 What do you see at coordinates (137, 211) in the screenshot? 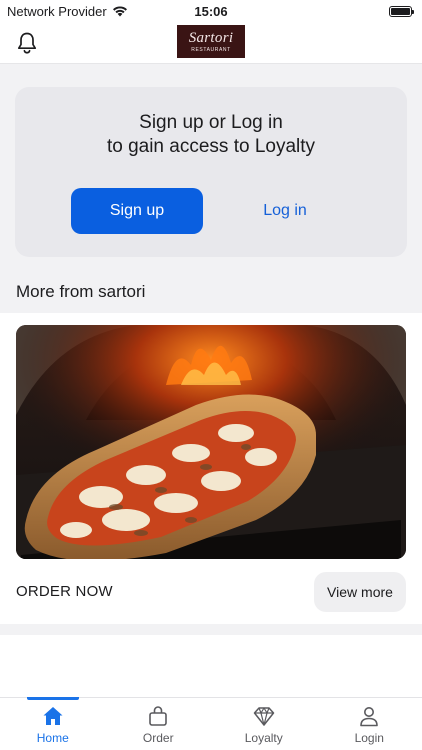
I see `signup-button: Sign up` at bounding box center [137, 211].